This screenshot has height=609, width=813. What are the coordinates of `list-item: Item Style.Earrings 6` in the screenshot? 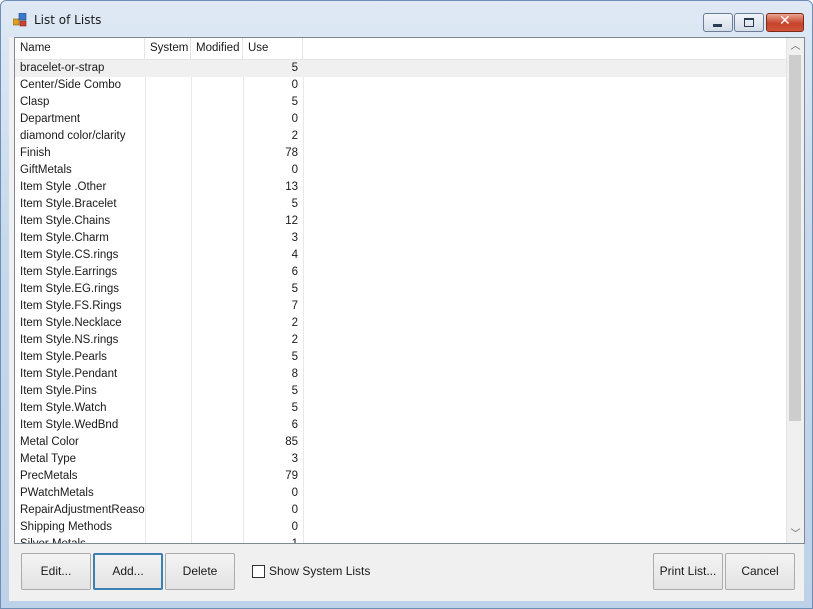 It's located at (401, 272).